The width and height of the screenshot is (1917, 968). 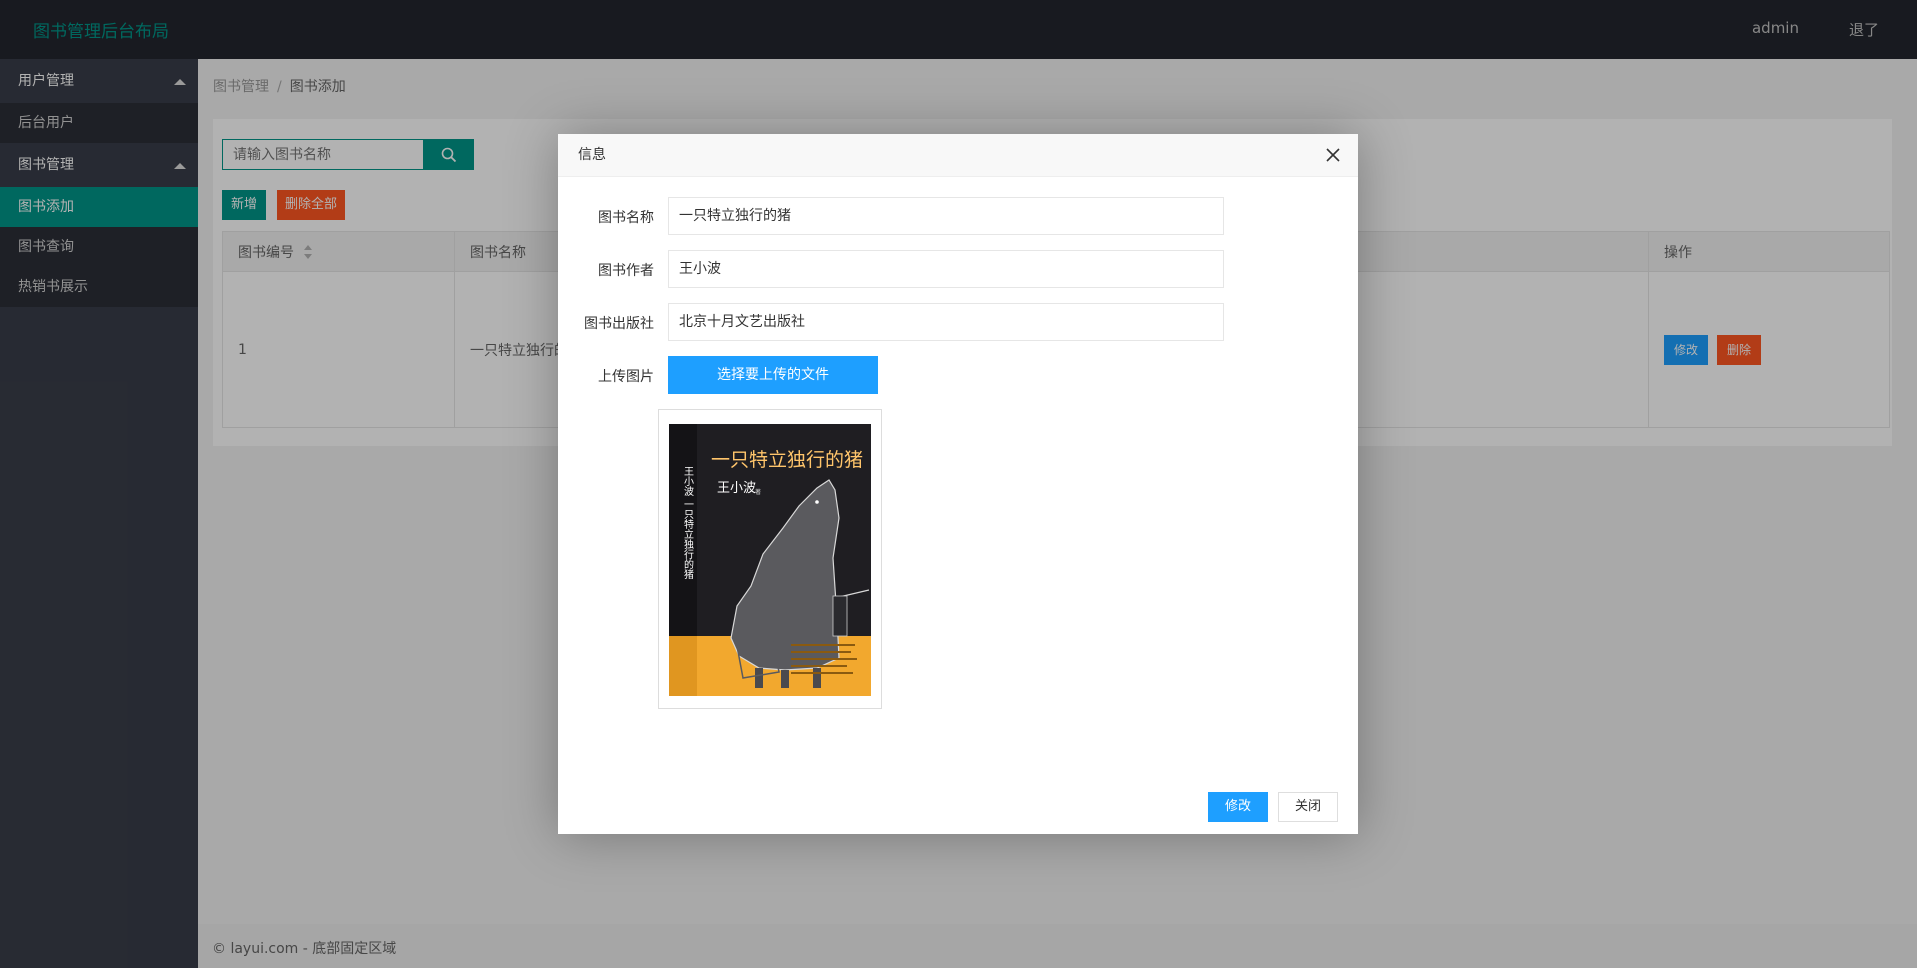 I want to click on cover-spine-text: 王小波 一只特立独行的猪, so click(x=688, y=523).